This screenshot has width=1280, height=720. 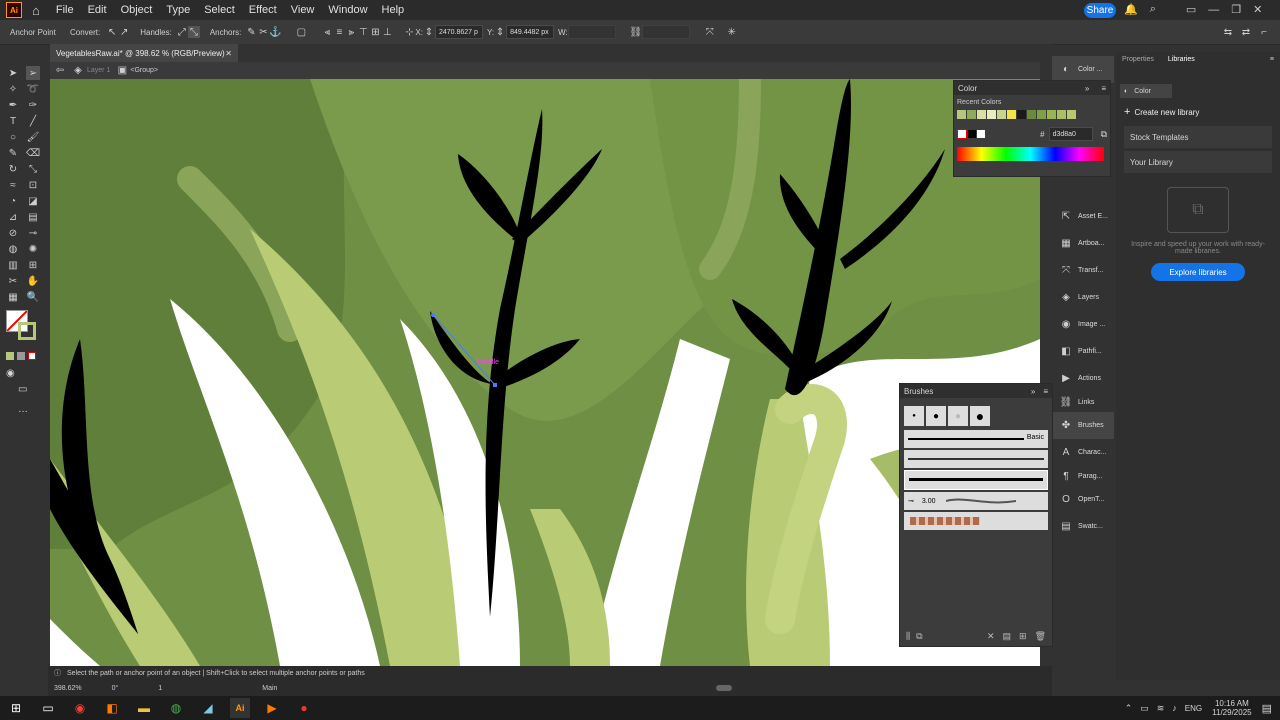 What do you see at coordinates (429, 32) in the screenshot?
I see `x-stepper-icon: ⇕` at bounding box center [429, 32].